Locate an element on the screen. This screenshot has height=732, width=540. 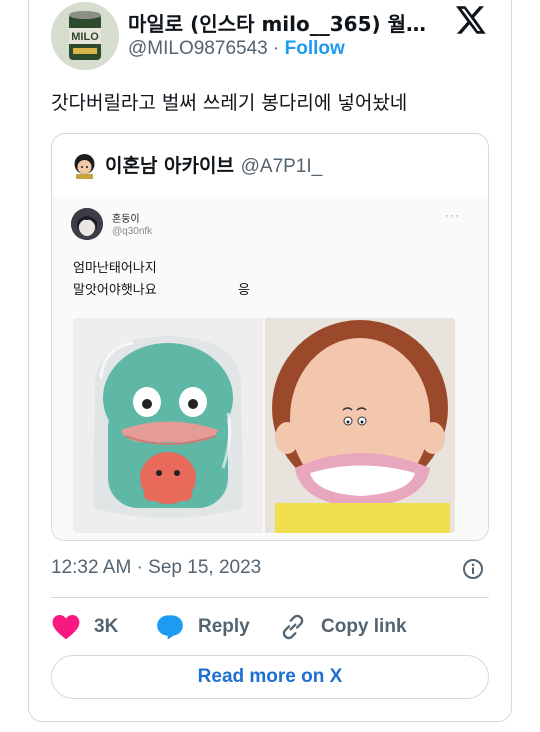
author-handle-row: @MILO9876543 · Follow is located at coordinates (236, 49).